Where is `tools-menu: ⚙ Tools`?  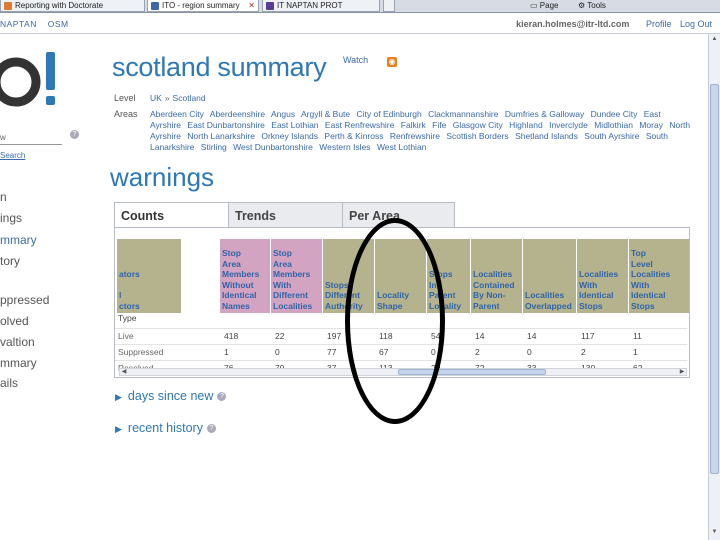 tools-menu: ⚙ Tools is located at coordinates (592, 6).